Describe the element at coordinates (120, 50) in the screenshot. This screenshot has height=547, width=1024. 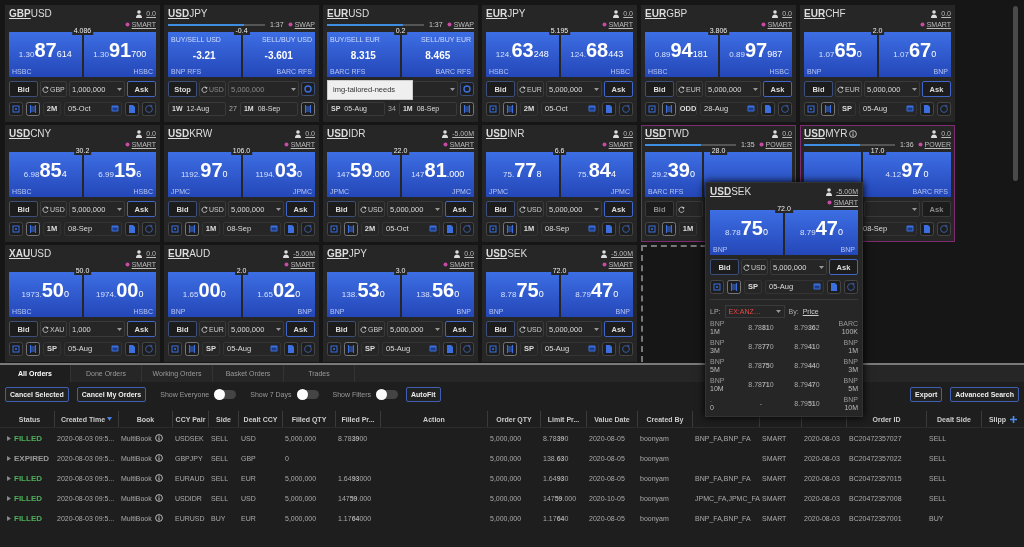
I see `price-text: 1.3091700` at that location.